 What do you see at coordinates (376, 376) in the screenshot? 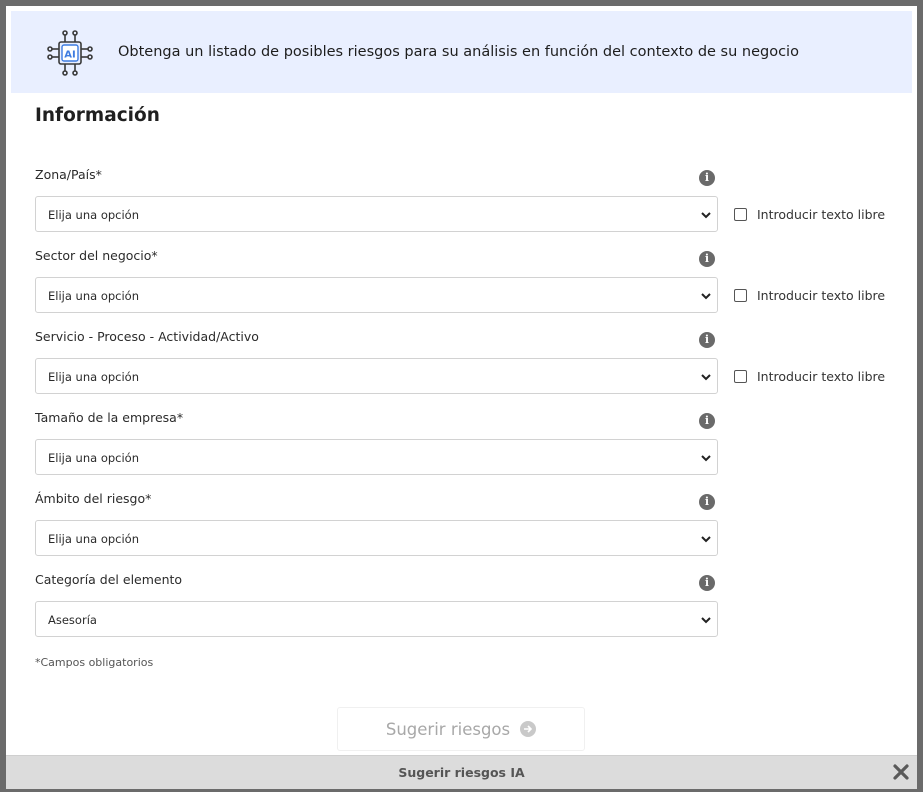
I see `select-servicio: Elija una opción` at bounding box center [376, 376].